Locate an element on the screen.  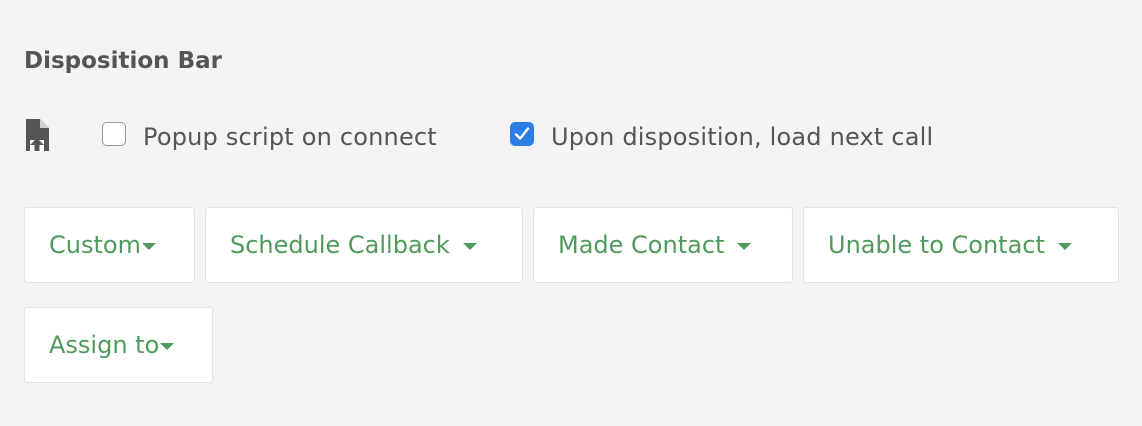
unable-to-contact-dropdown-button: Unable to Contact is located at coordinates (961, 245).